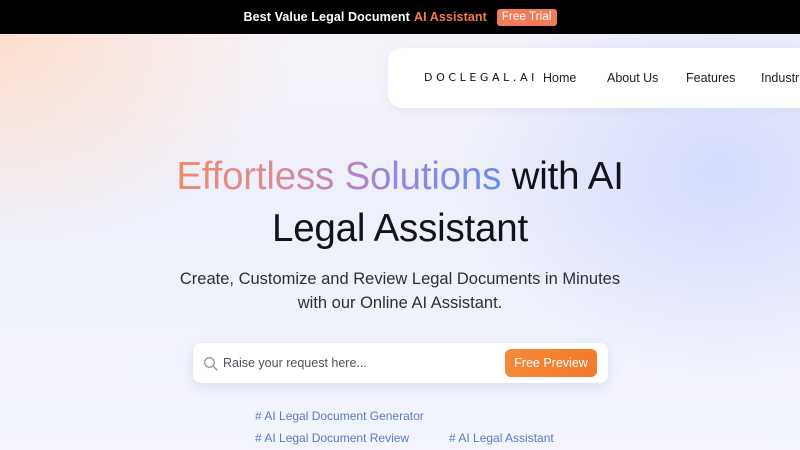 This screenshot has height=450, width=800. Describe the element at coordinates (551, 363) in the screenshot. I see `free-preview-button: Free Preview` at that location.